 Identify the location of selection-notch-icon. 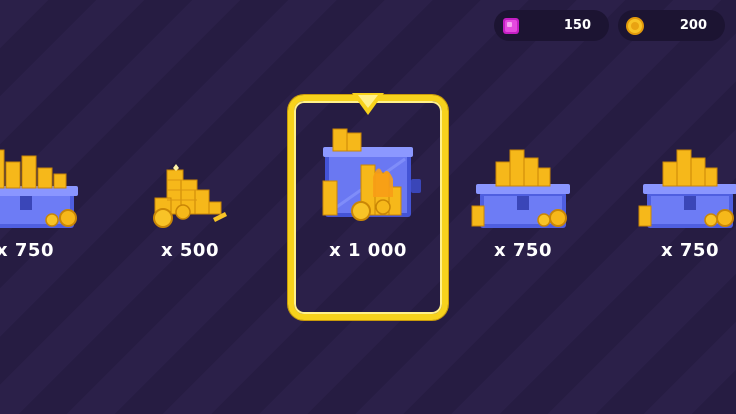
(368, 104).